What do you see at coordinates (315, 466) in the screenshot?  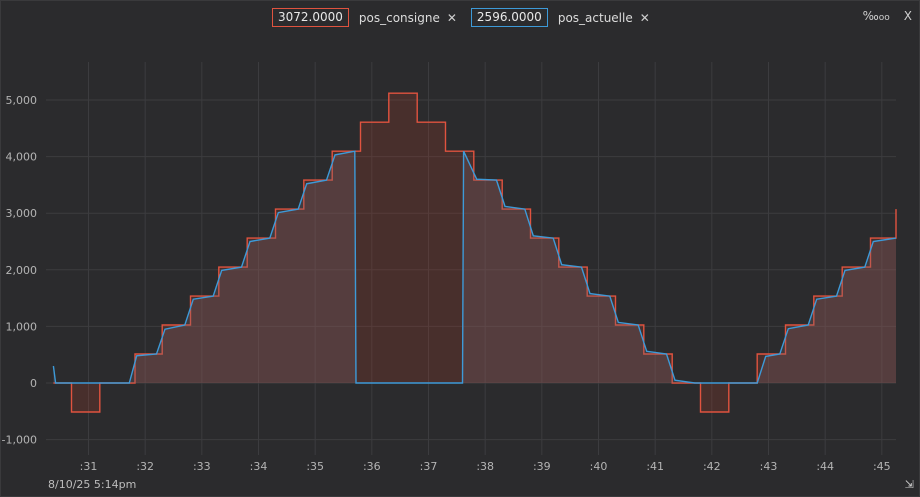 I see `x-tick-label: :35` at bounding box center [315, 466].